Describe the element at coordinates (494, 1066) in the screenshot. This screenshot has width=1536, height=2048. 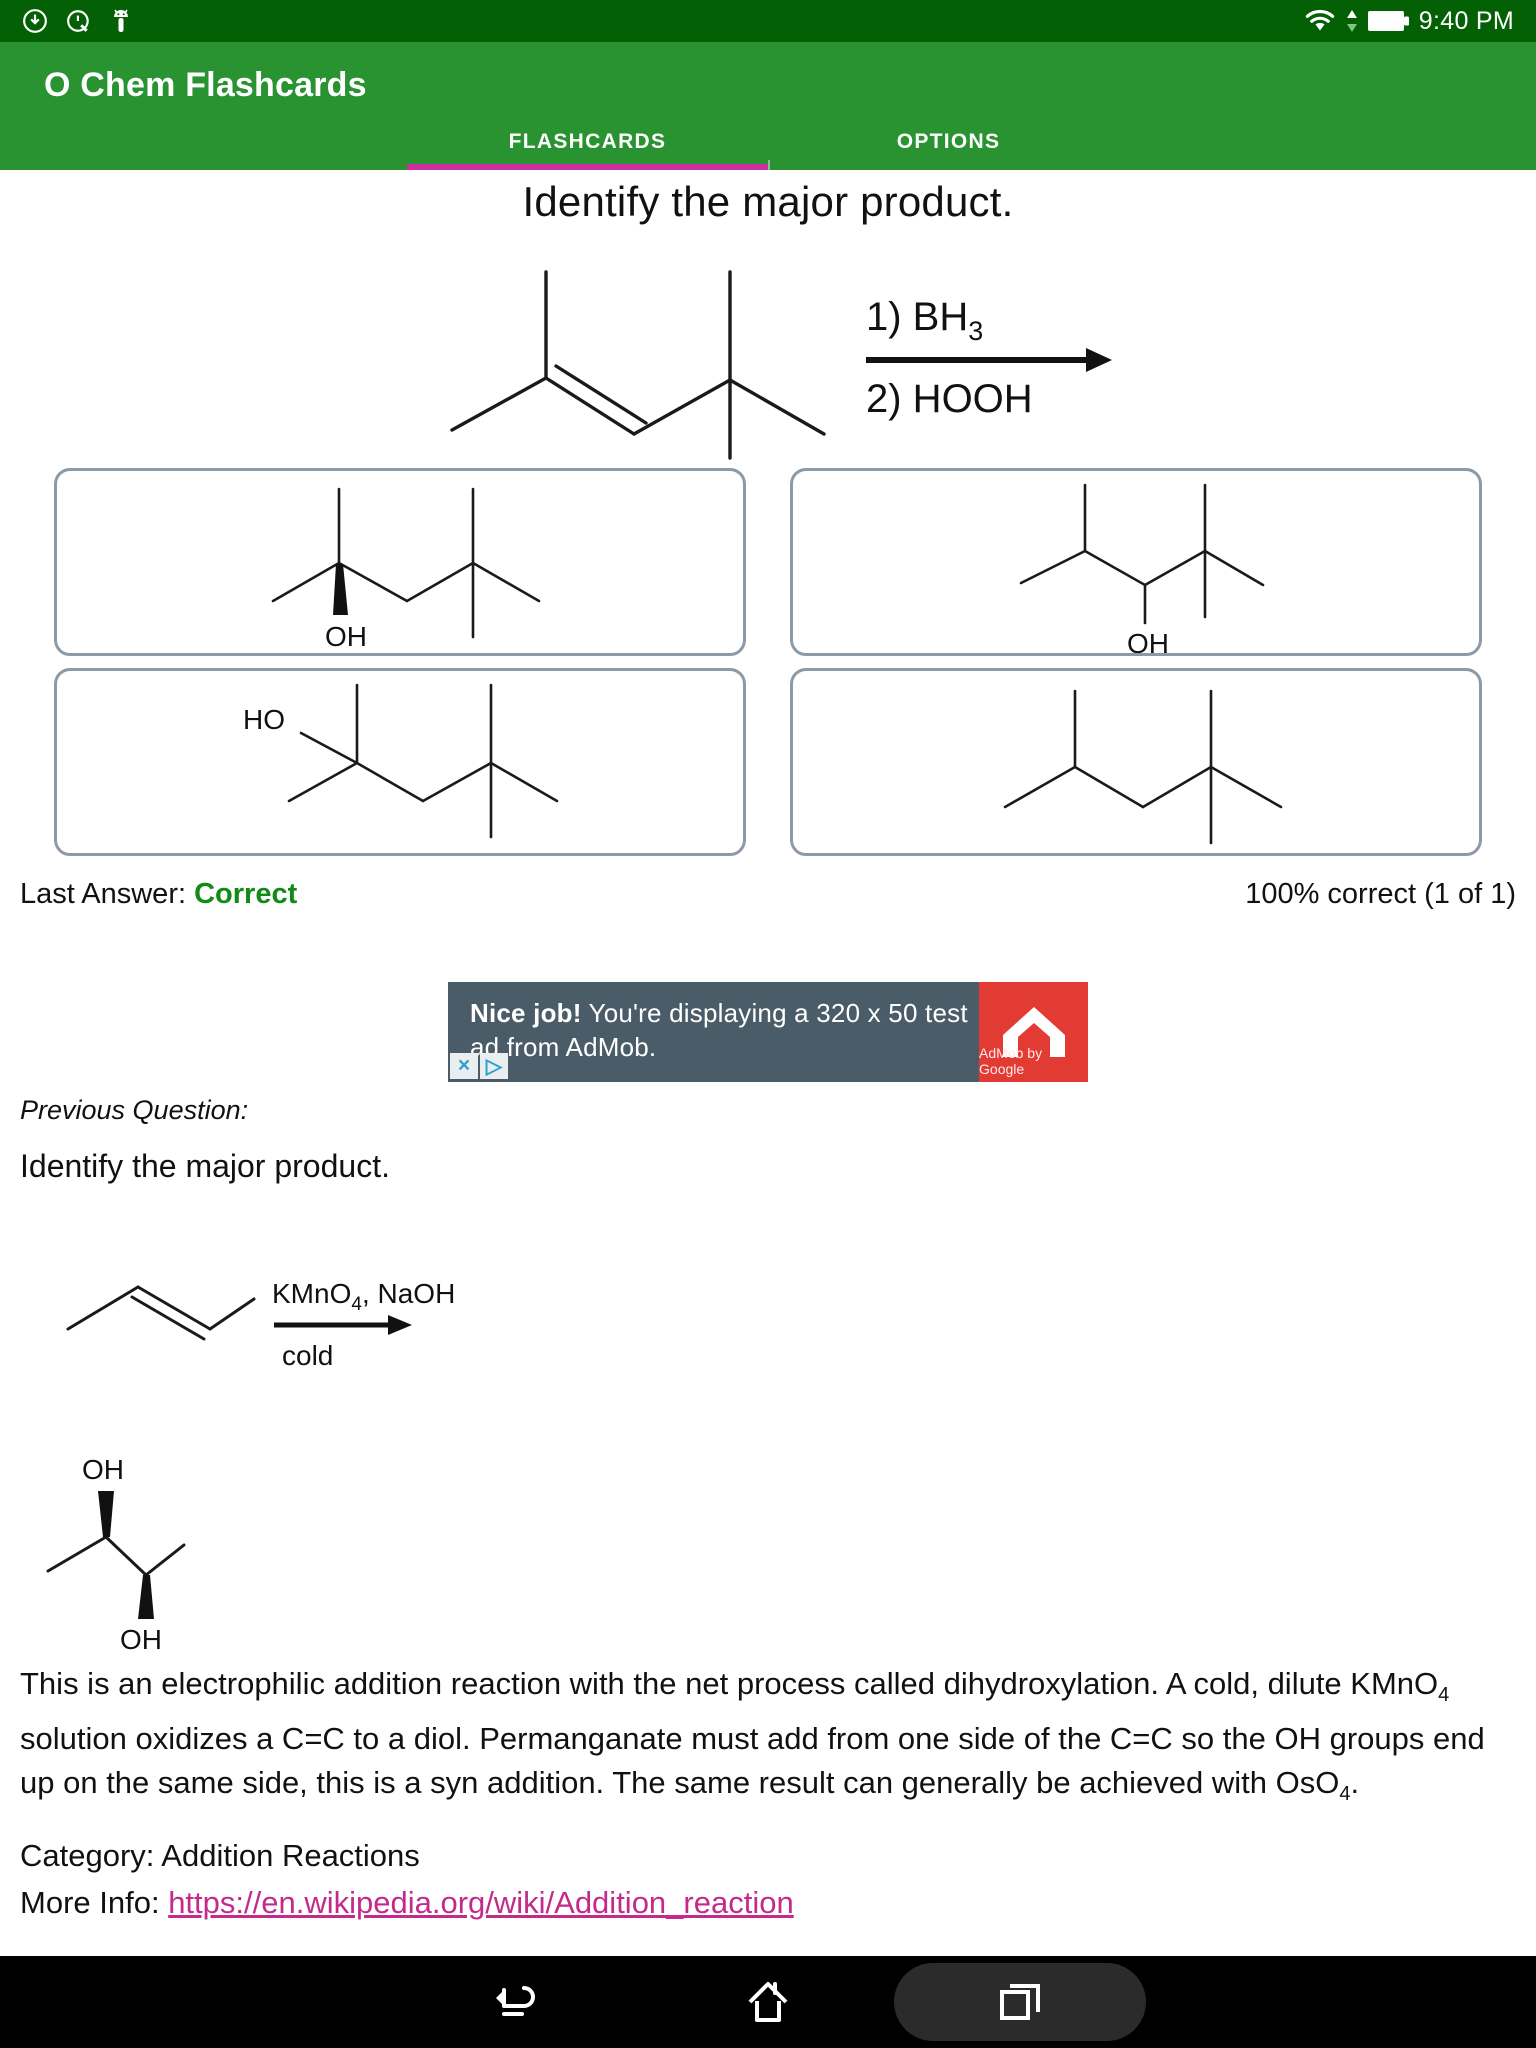
I see `ad-info-button: ▷` at that location.